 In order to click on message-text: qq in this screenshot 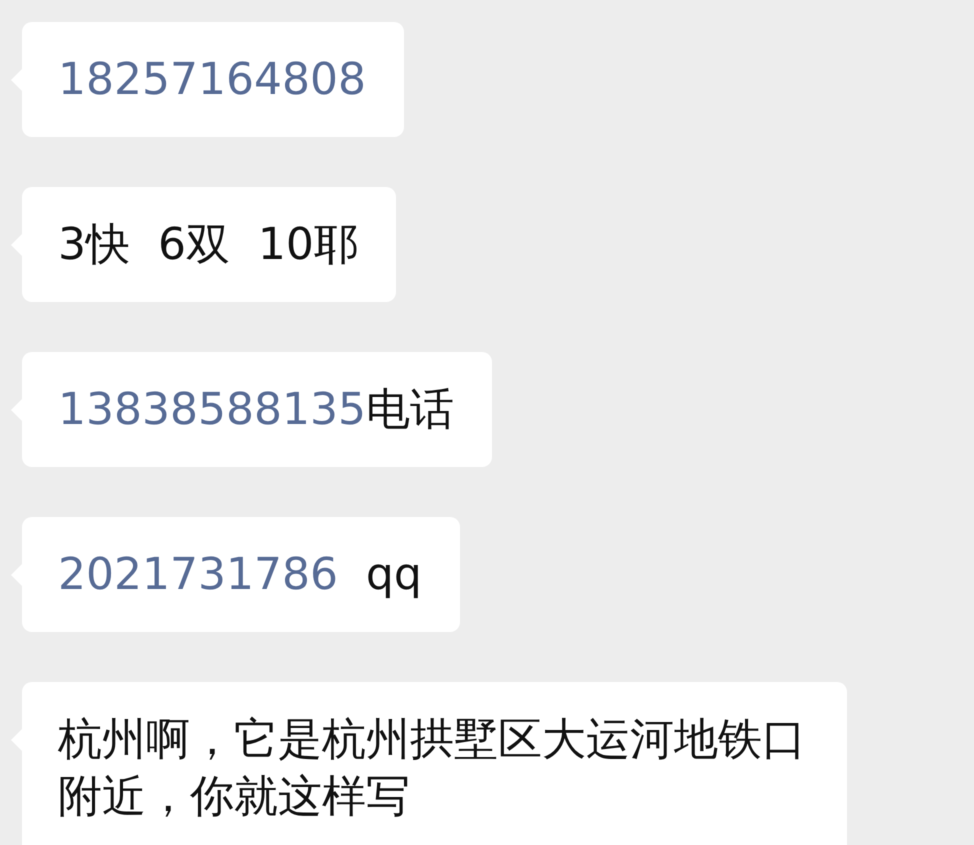, I will do `click(393, 574)`.